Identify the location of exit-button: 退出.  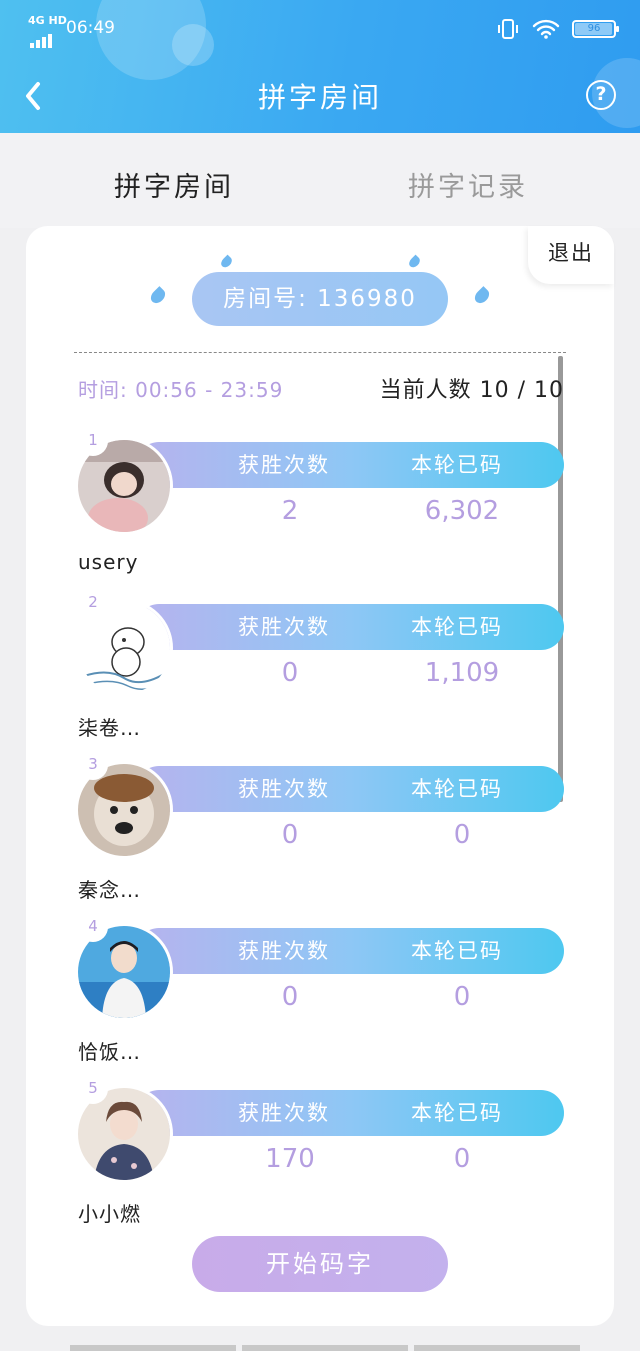
(571, 255).